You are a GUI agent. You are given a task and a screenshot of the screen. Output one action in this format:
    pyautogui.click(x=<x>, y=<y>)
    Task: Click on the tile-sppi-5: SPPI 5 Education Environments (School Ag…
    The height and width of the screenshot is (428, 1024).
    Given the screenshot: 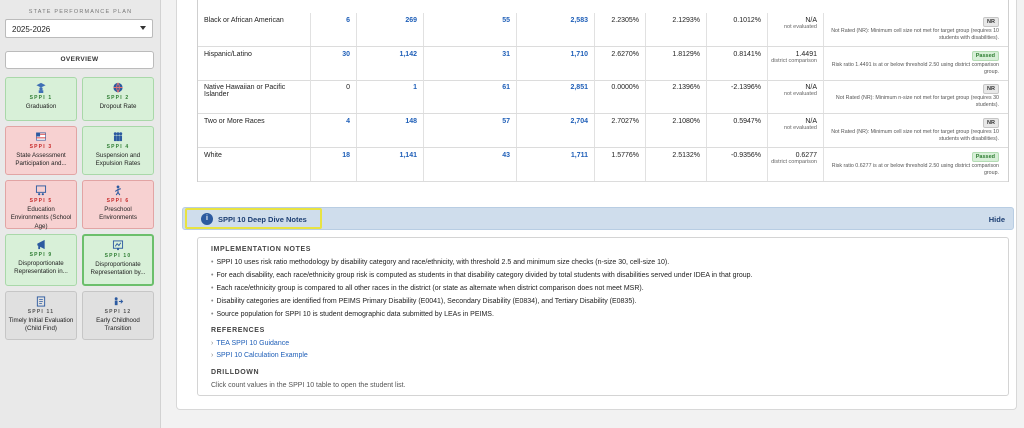 What is the action you would take?
    pyautogui.click(x=41, y=205)
    